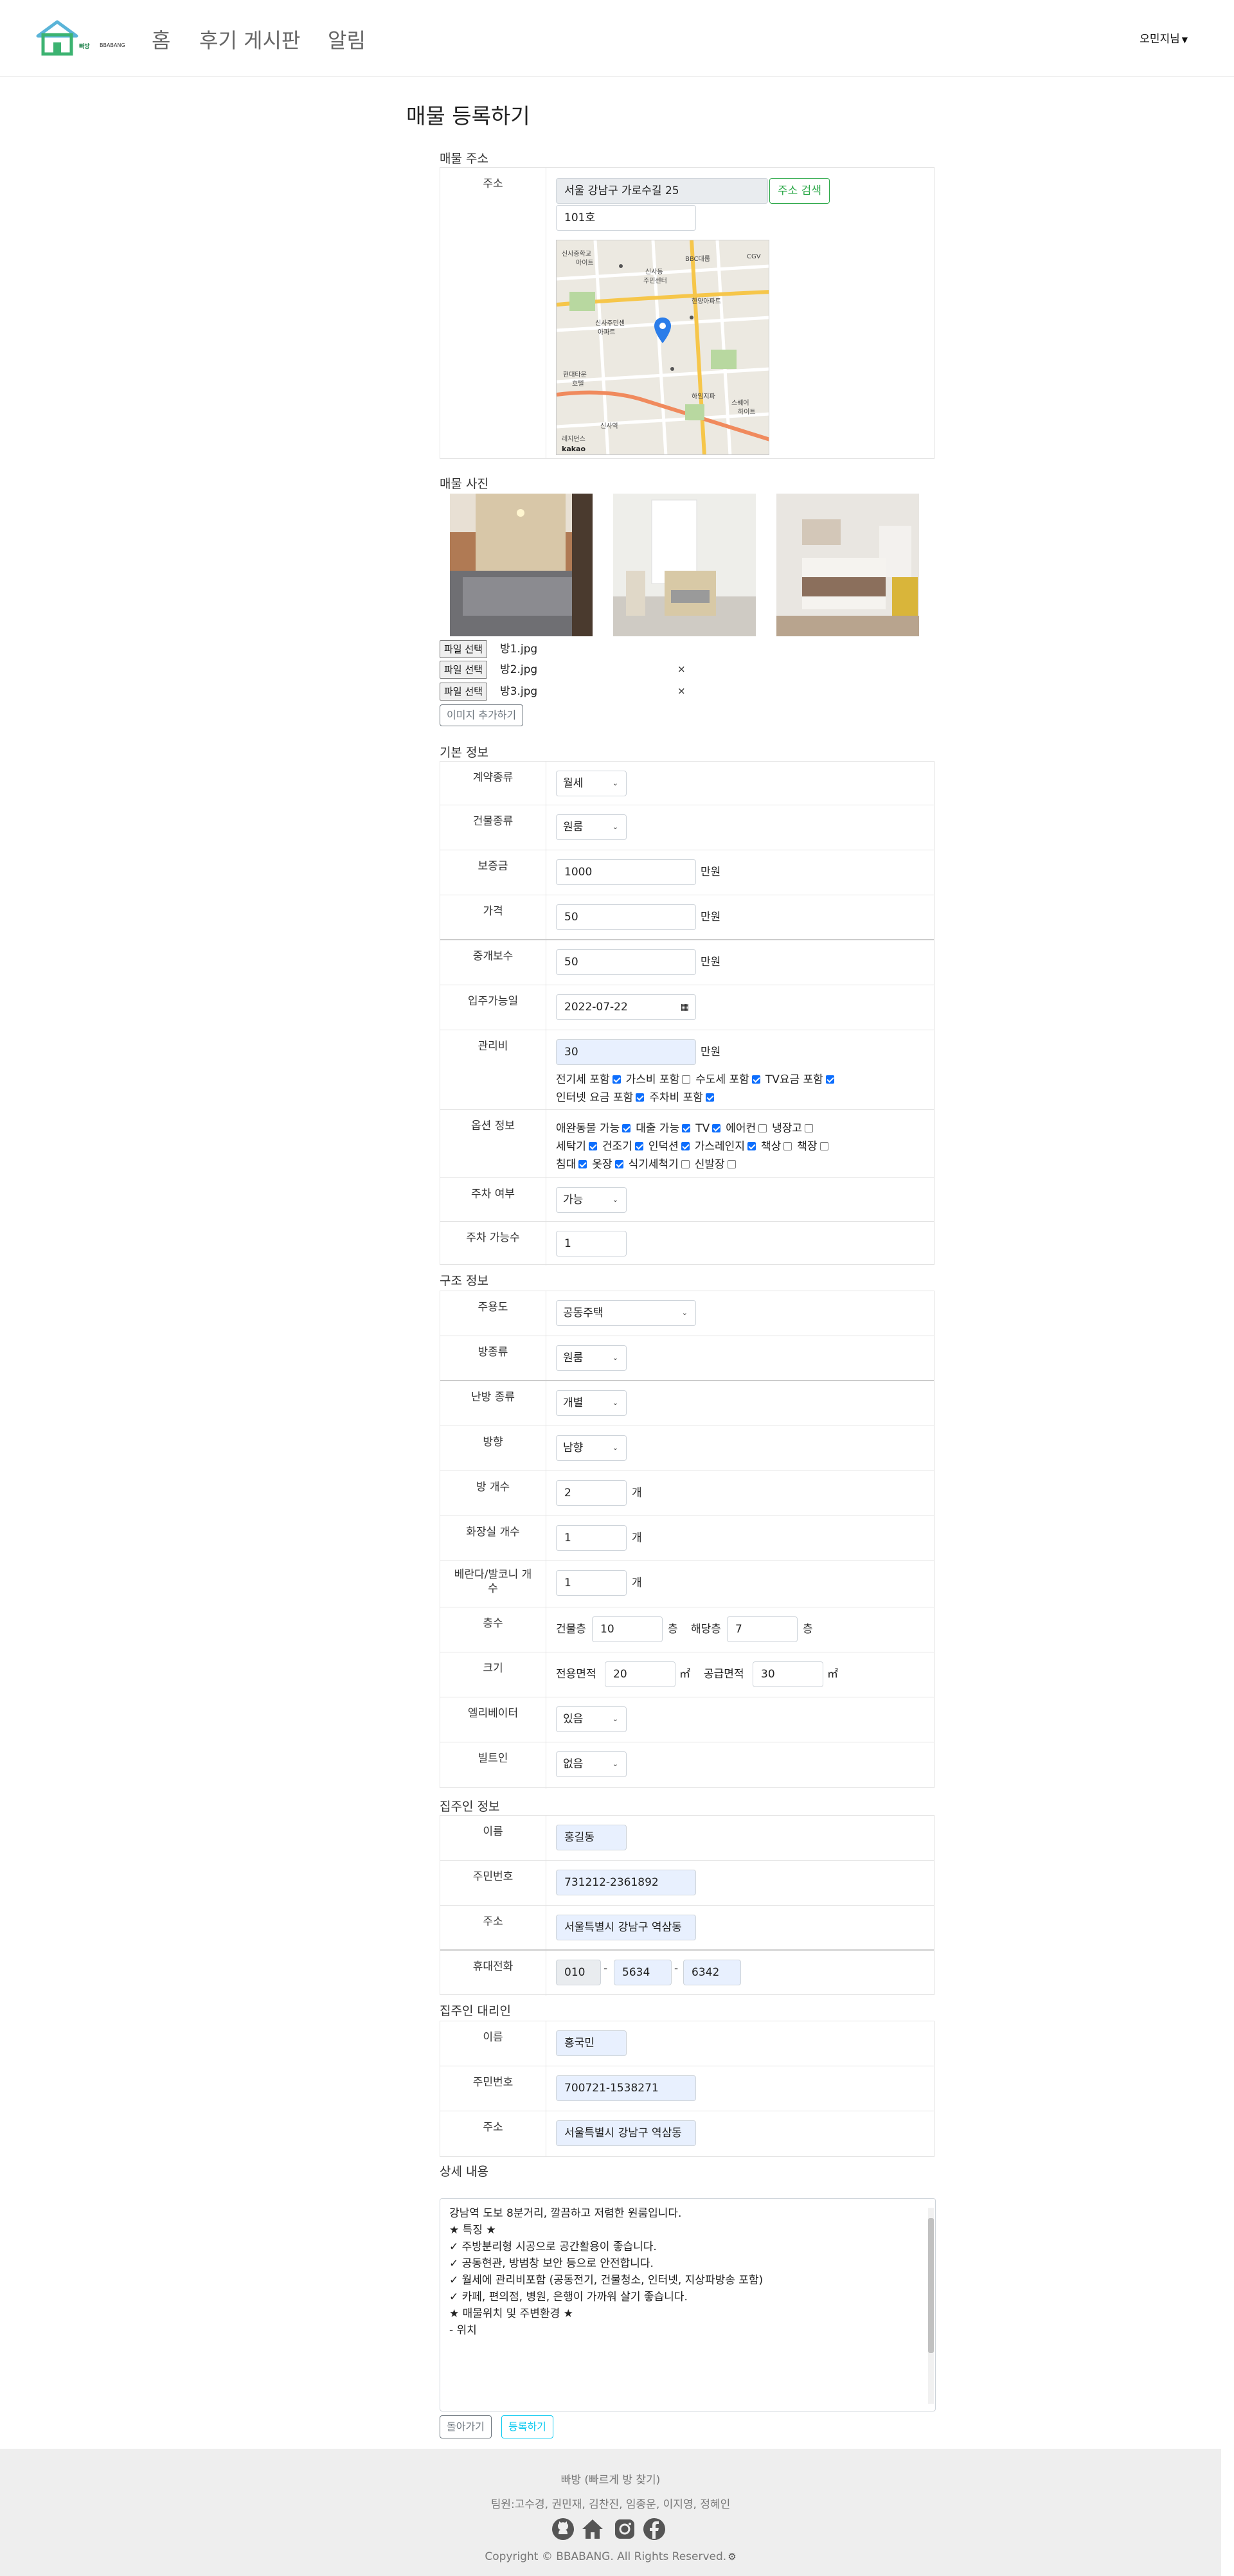 The image size is (1234, 2576). I want to click on elevator-select: 있음 ⌄, so click(591, 1719).